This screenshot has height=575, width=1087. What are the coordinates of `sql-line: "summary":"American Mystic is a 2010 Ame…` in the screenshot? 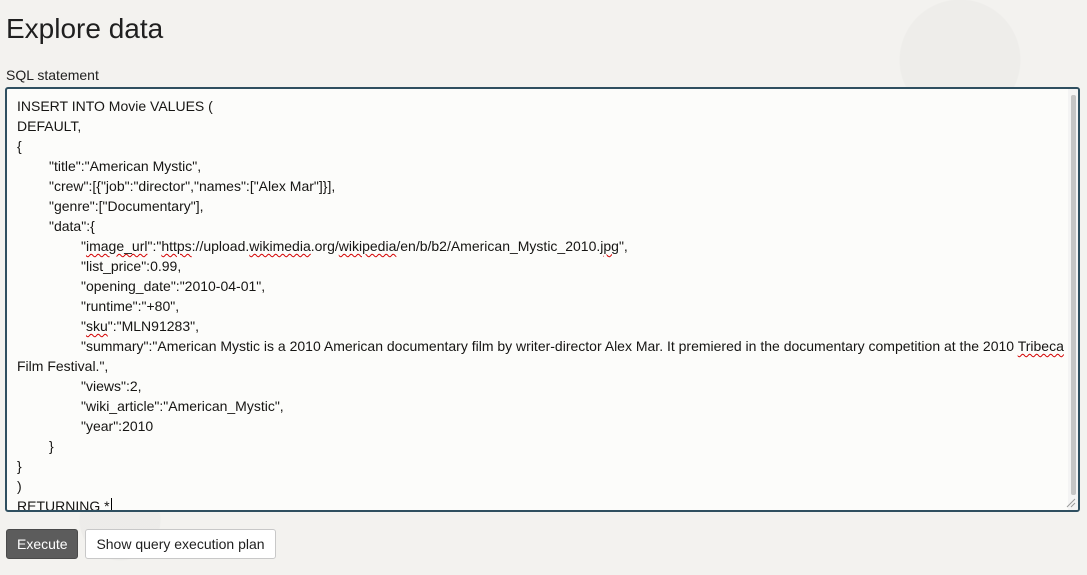 It's located at (572, 346).